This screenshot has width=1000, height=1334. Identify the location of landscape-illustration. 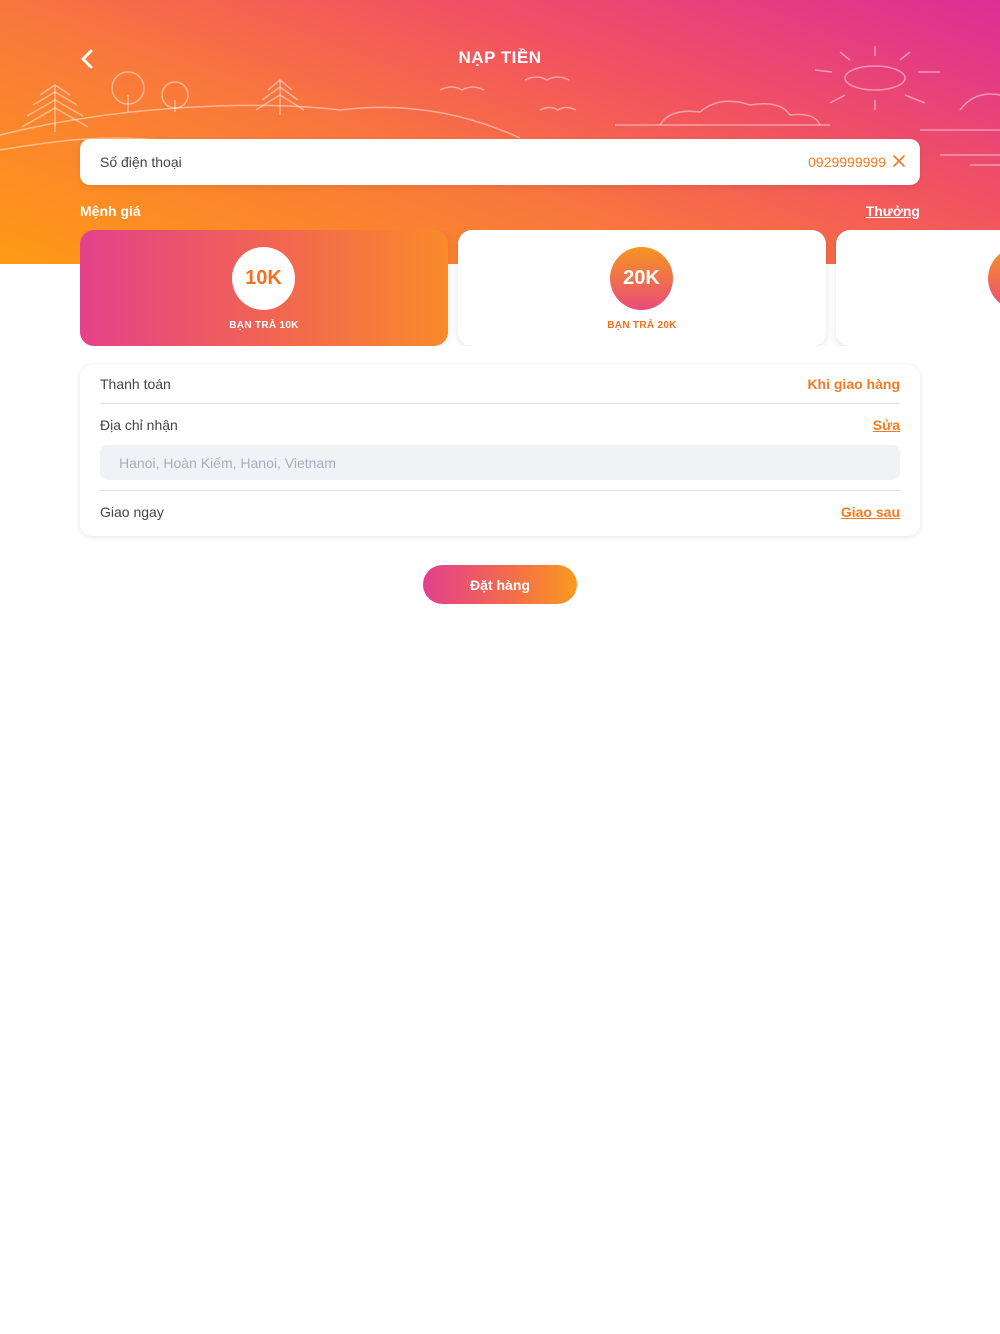
(500, 106).